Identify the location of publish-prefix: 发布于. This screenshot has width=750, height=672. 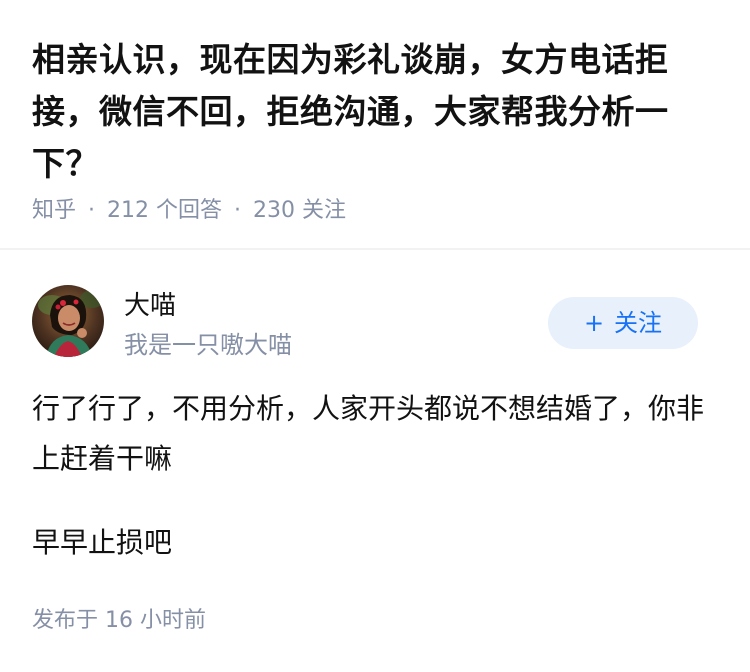
(65, 620).